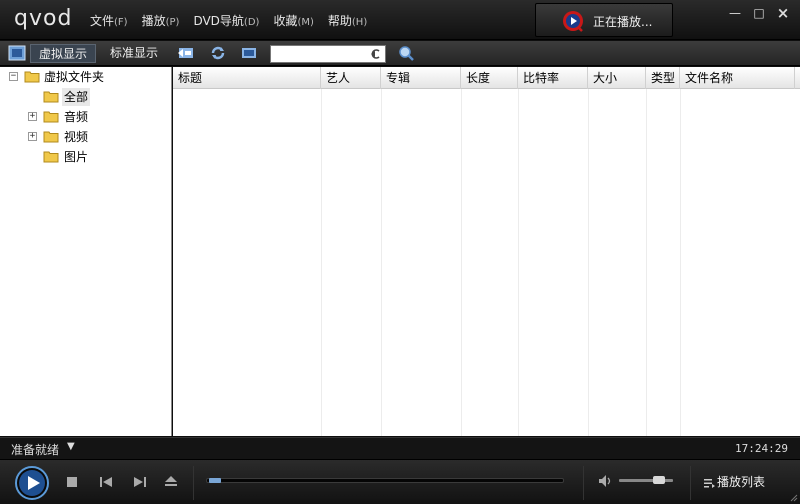 This screenshot has width=800, height=504. Describe the element at coordinates (32, 483) in the screenshot. I see `play-button` at that location.